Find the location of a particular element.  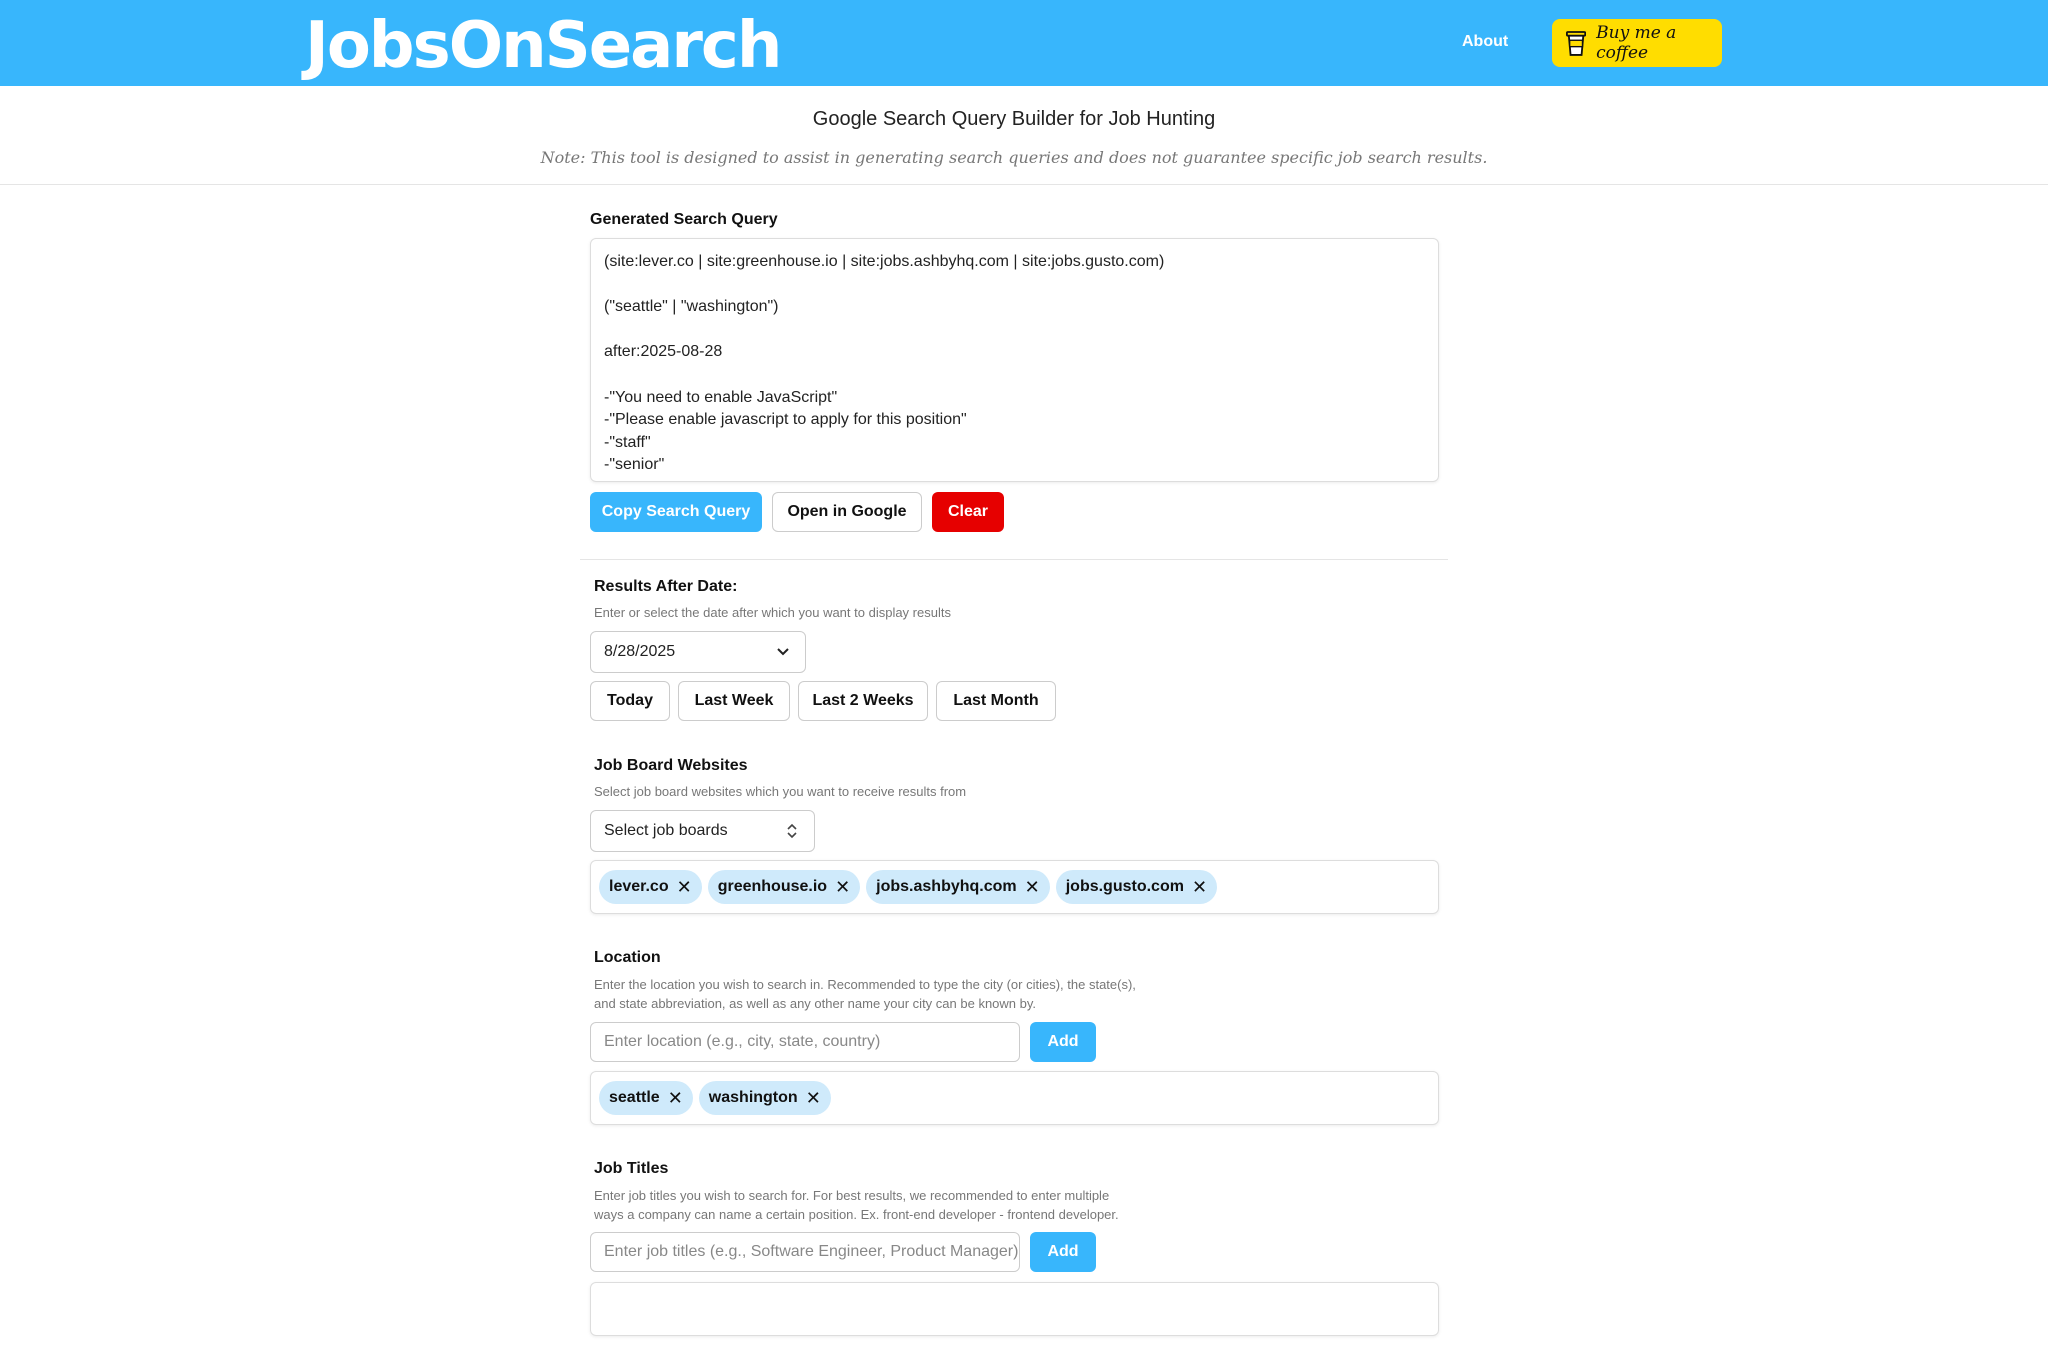

job-board-chip: lever.co ✕ is located at coordinates (650, 887).